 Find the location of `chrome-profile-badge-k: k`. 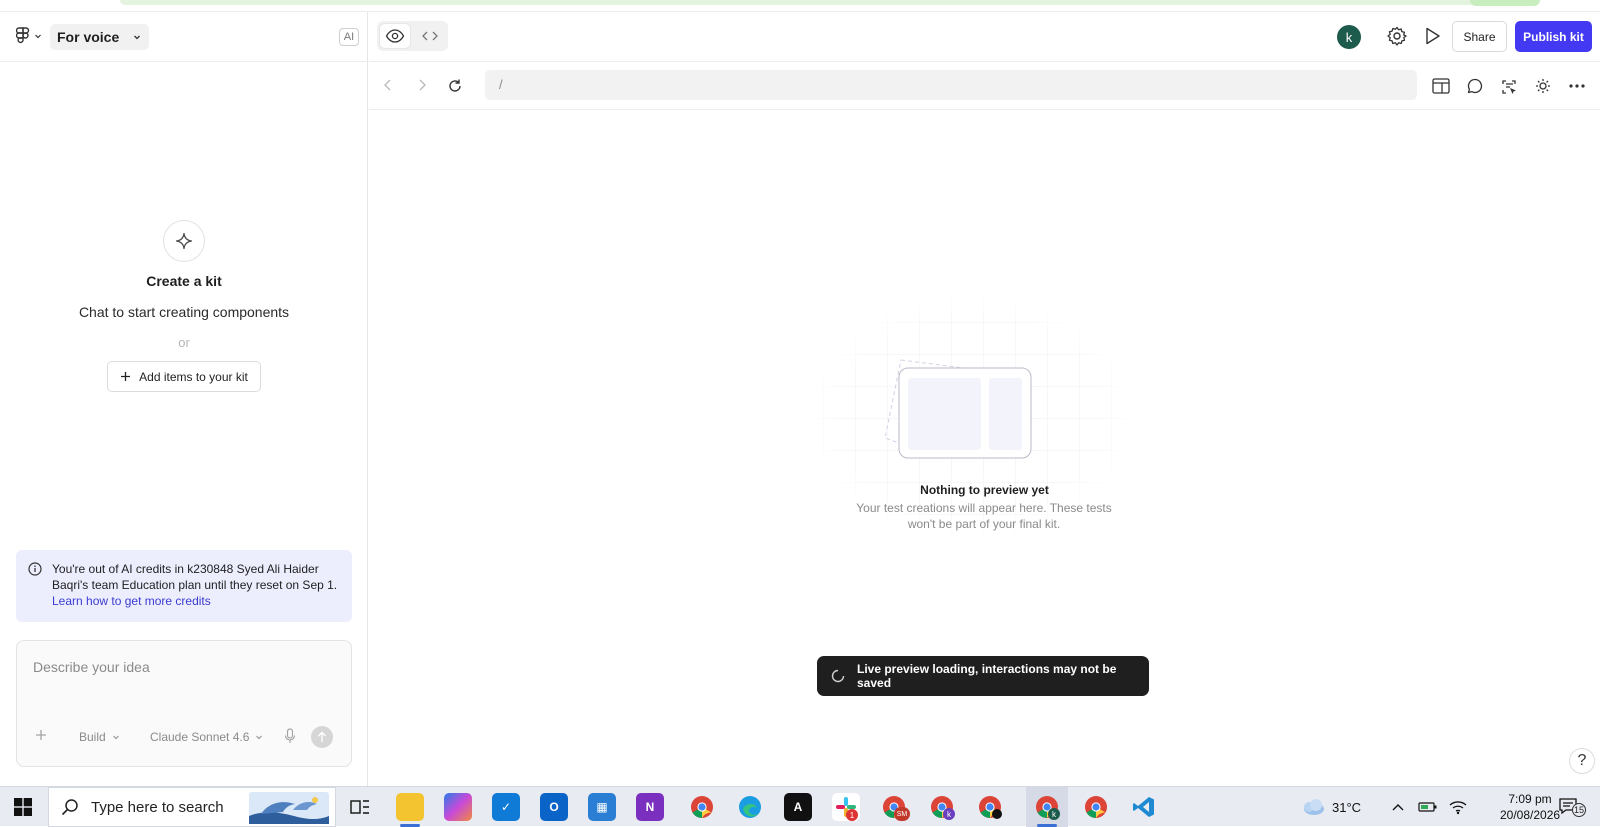

chrome-profile-badge-k: k is located at coordinates (949, 814).